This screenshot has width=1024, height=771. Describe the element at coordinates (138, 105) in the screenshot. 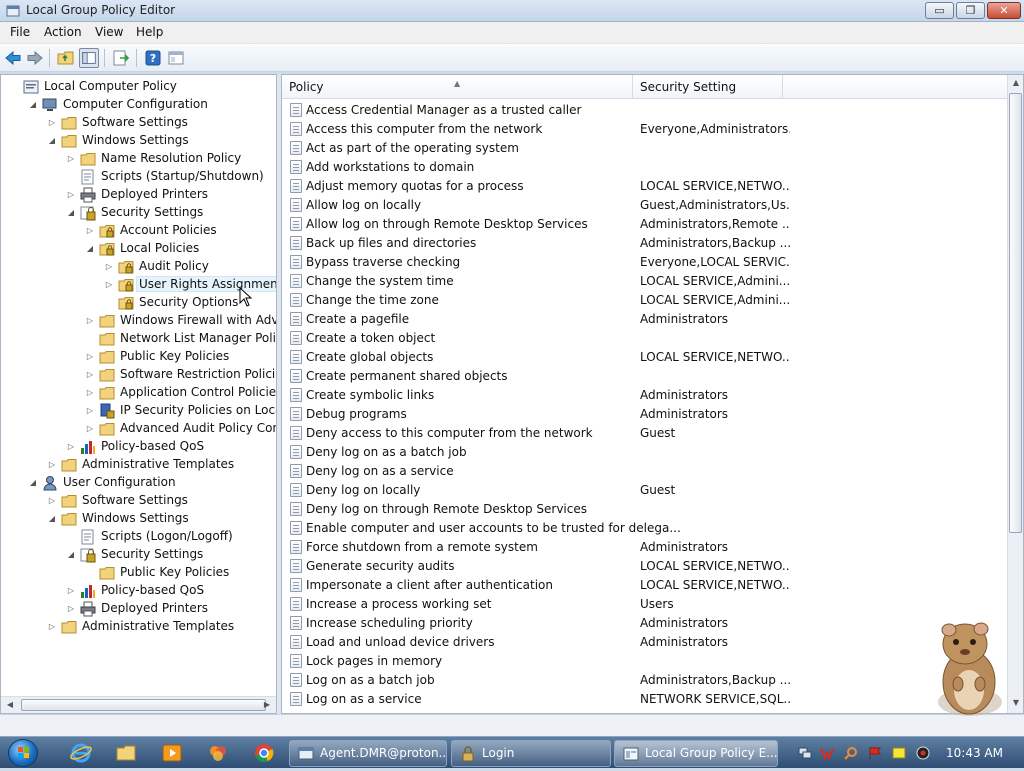

I see `tree-item: ◢ Computer Configuration` at that location.